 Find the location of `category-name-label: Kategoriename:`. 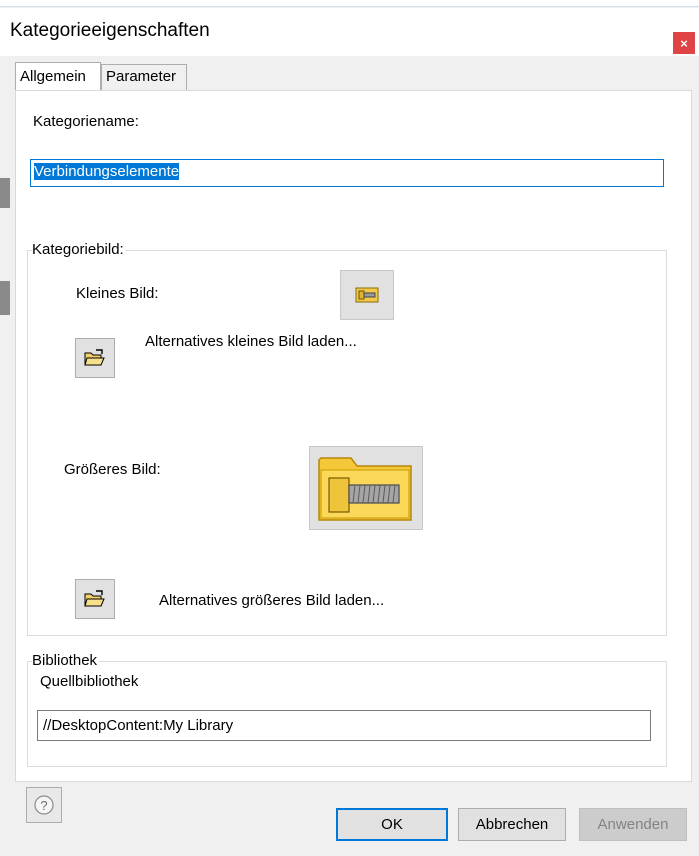

category-name-label: Kategoriename: is located at coordinates (86, 121).